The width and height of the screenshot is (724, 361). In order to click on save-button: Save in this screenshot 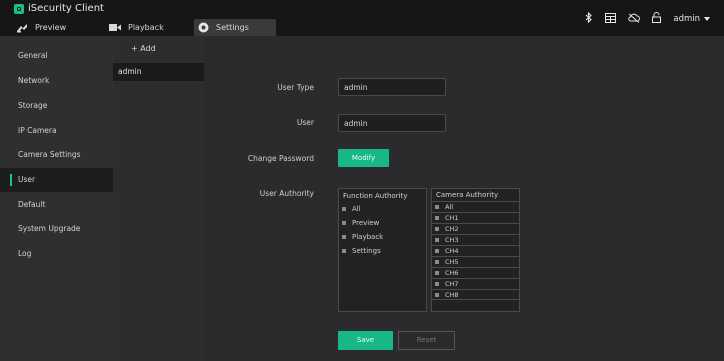, I will do `click(365, 340)`.